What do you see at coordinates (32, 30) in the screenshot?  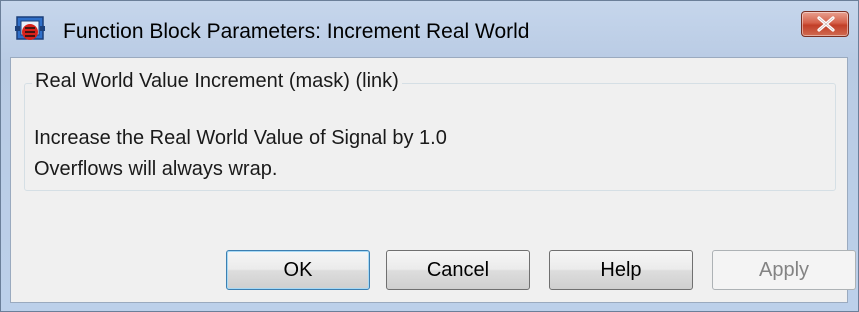 I see `simulink-block-icon` at bounding box center [32, 30].